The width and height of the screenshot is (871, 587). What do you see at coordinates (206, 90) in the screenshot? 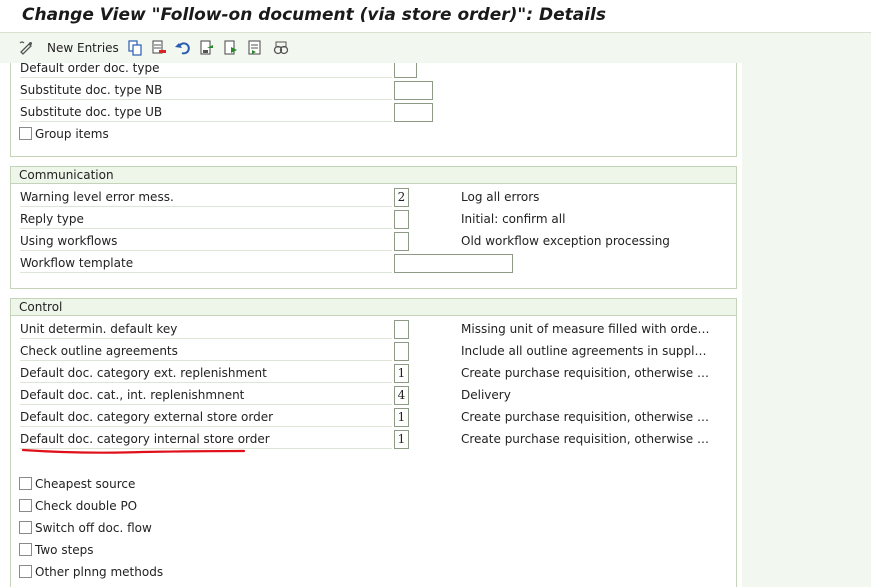
I see `substitute-doc-type-nb-label: Substitute doc. type NB` at bounding box center [206, 90].